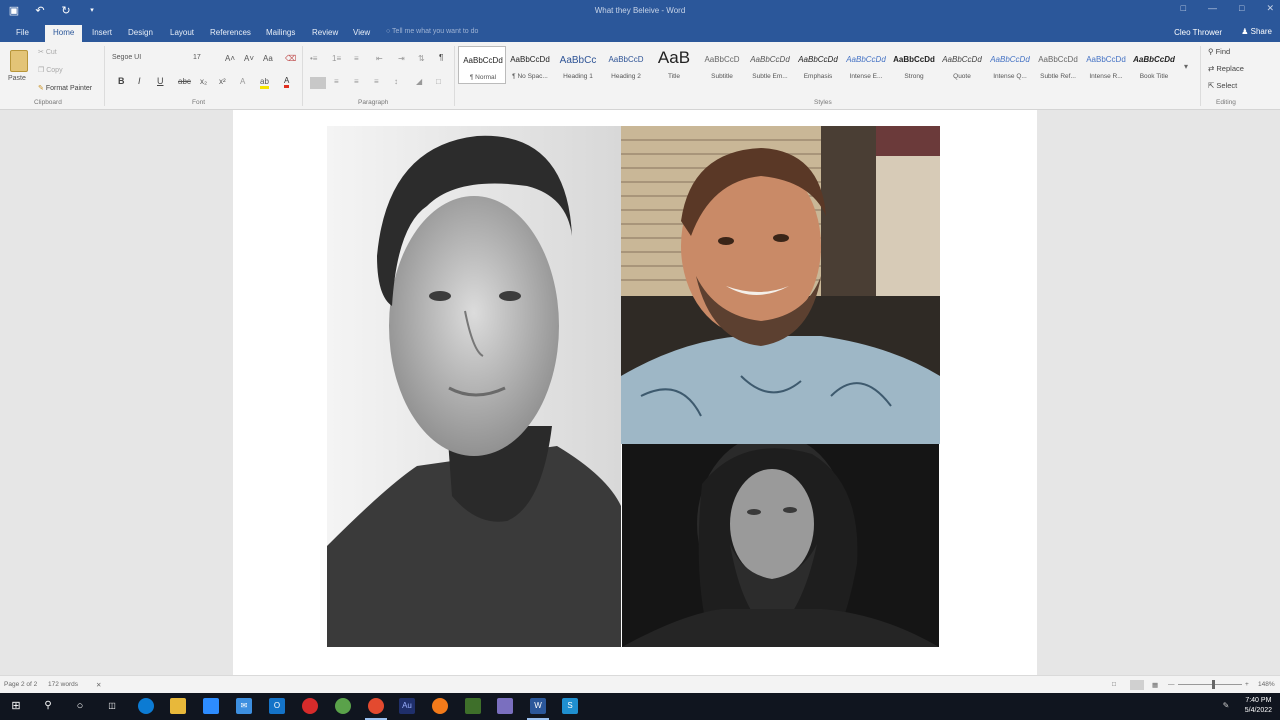  What do you see at coordinates (1266, 684) in the screenshot?
I see `zoom-level: 148%` at bounding box center [1266, 684].